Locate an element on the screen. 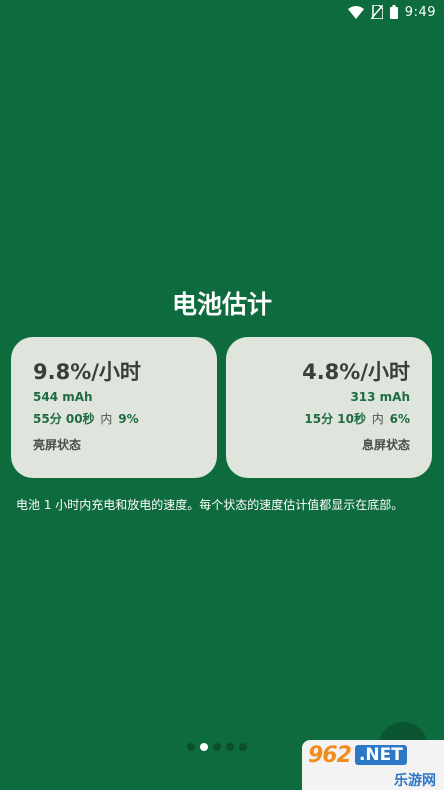  watermark-net: .NET is located at coordinates (380, 755).